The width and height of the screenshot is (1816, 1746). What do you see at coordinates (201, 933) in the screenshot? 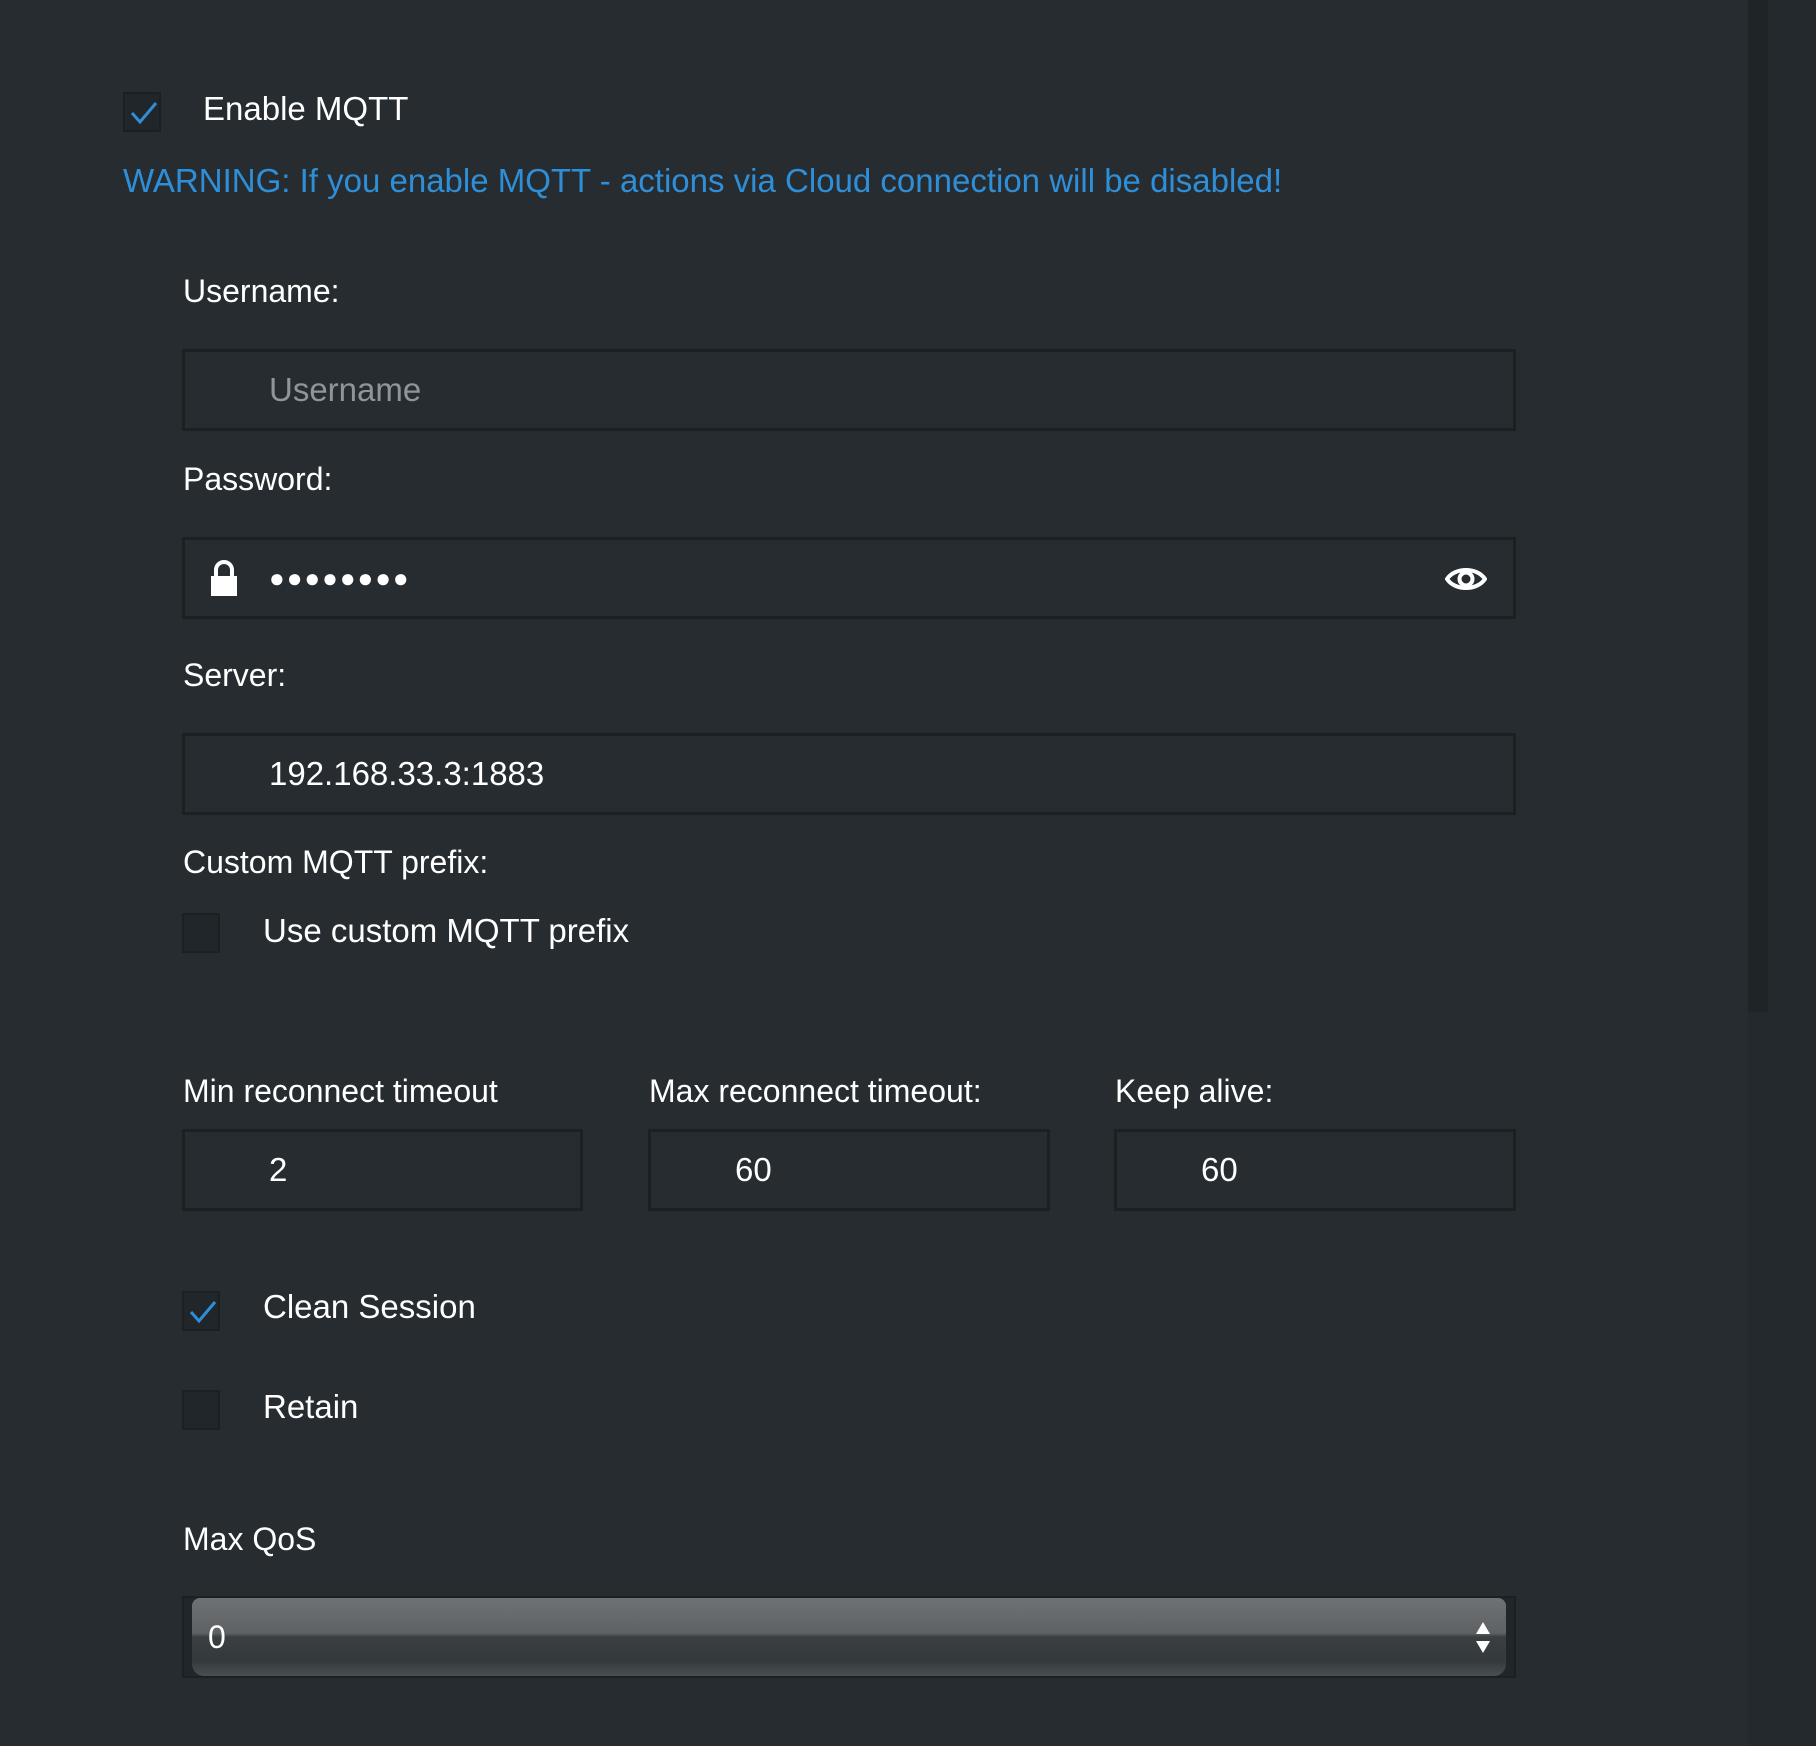
I see `use-custom-prefix-checkbox` at bounding box center [201, 933].